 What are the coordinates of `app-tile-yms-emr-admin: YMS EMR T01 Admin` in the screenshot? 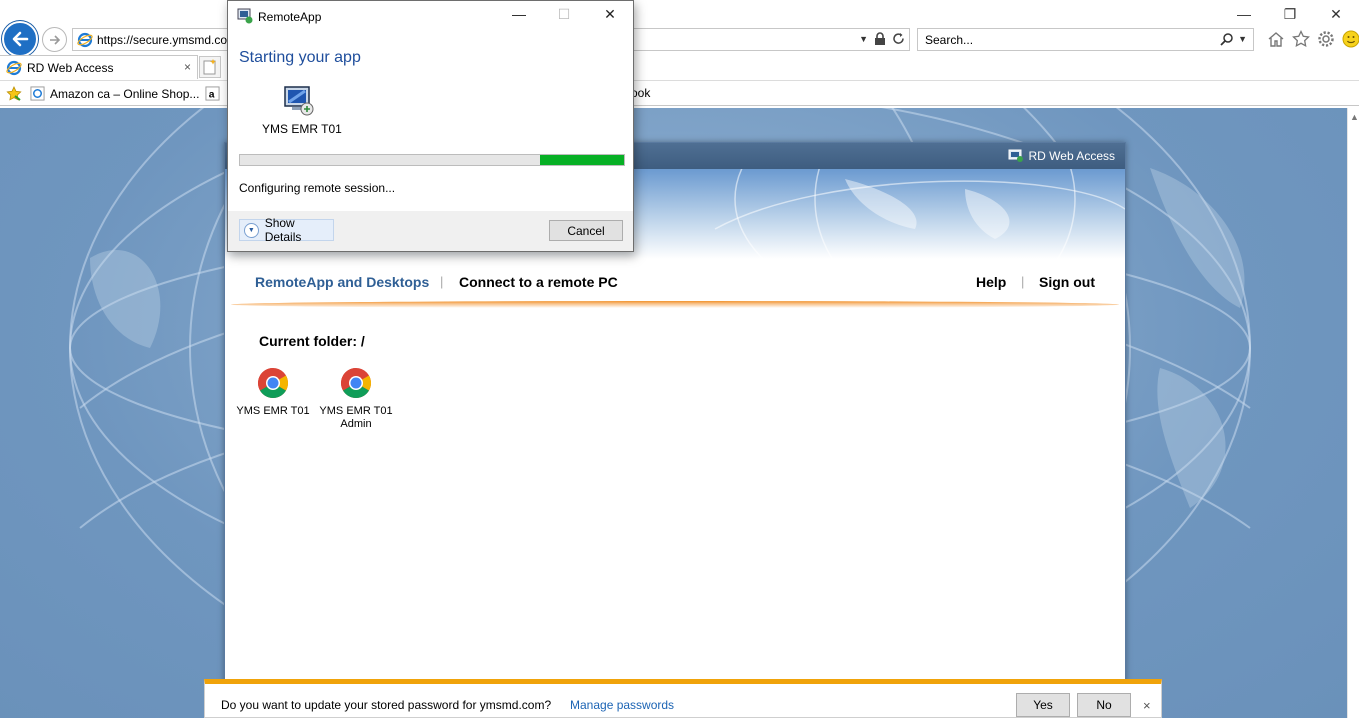 It's located at (356, 399).